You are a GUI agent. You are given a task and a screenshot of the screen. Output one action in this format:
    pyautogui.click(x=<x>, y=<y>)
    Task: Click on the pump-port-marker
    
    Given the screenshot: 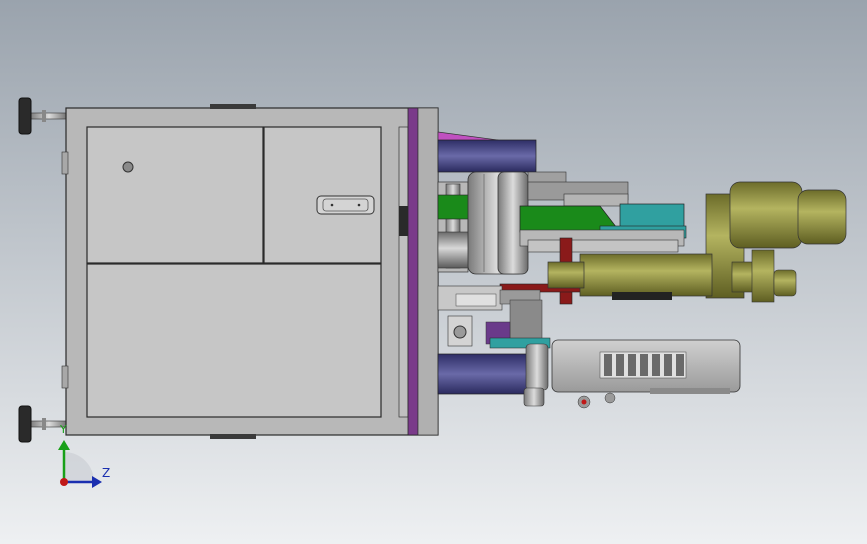 What is the action you would take?
    pyautogui.click(x=584, y=402)
    